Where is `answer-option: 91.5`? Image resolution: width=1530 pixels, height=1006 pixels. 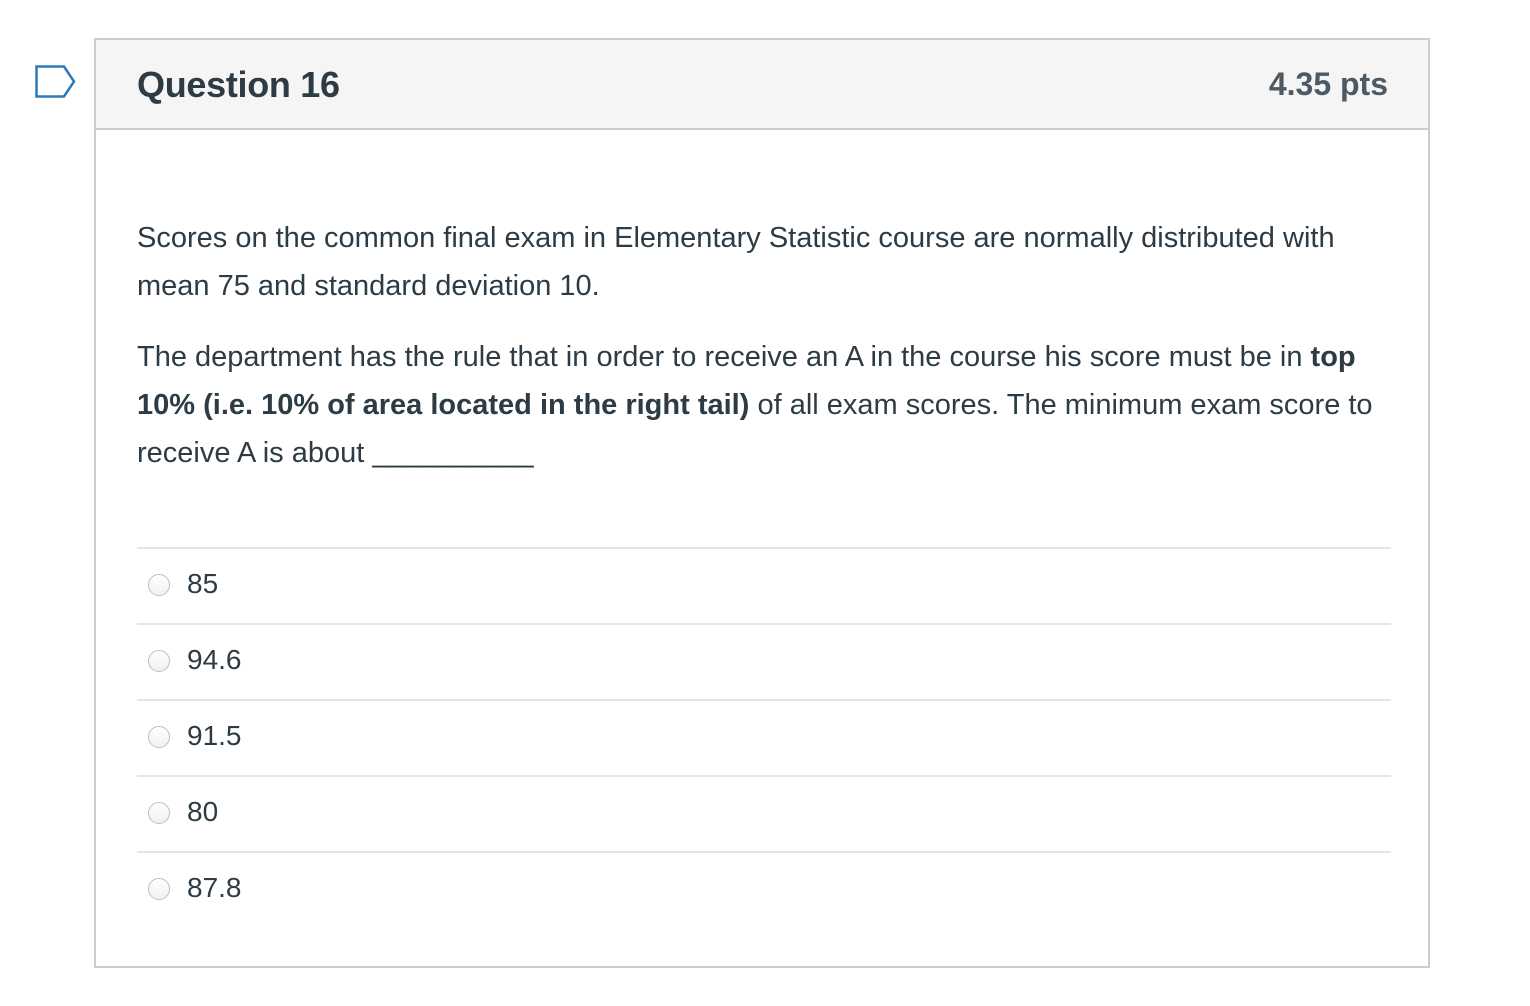 answer-option: 91.5 is located at coordinates (764, 737).